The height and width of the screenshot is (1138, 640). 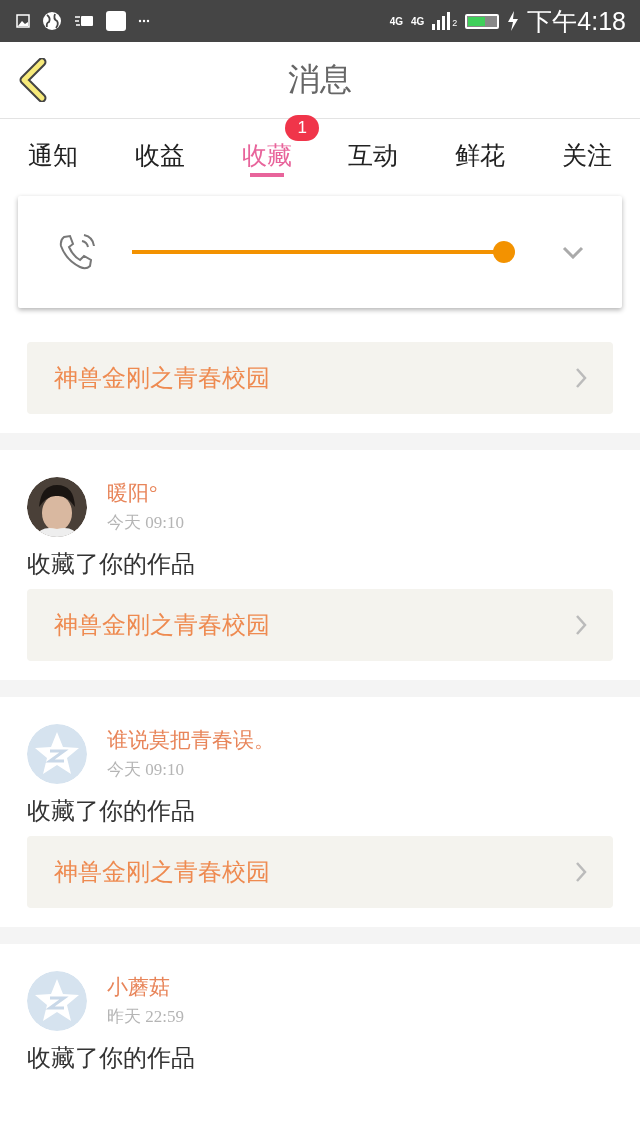 I want to click on image-icon, so click(x=23, y=21).